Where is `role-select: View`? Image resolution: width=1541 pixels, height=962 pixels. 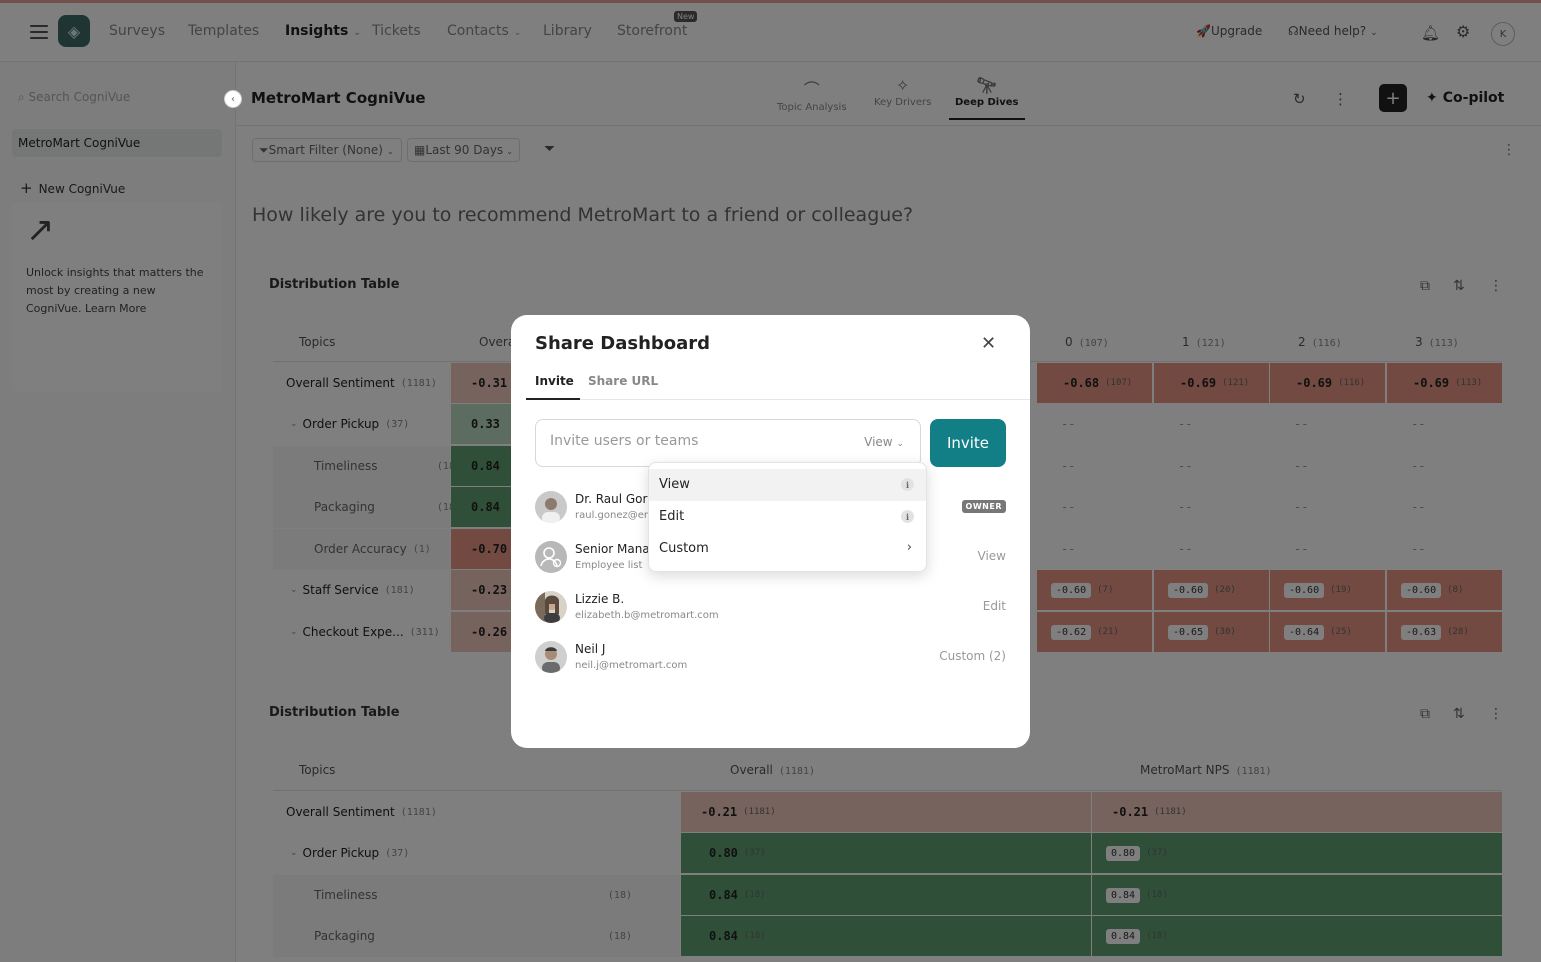 role-select: View is located at coordinates (992, 556).